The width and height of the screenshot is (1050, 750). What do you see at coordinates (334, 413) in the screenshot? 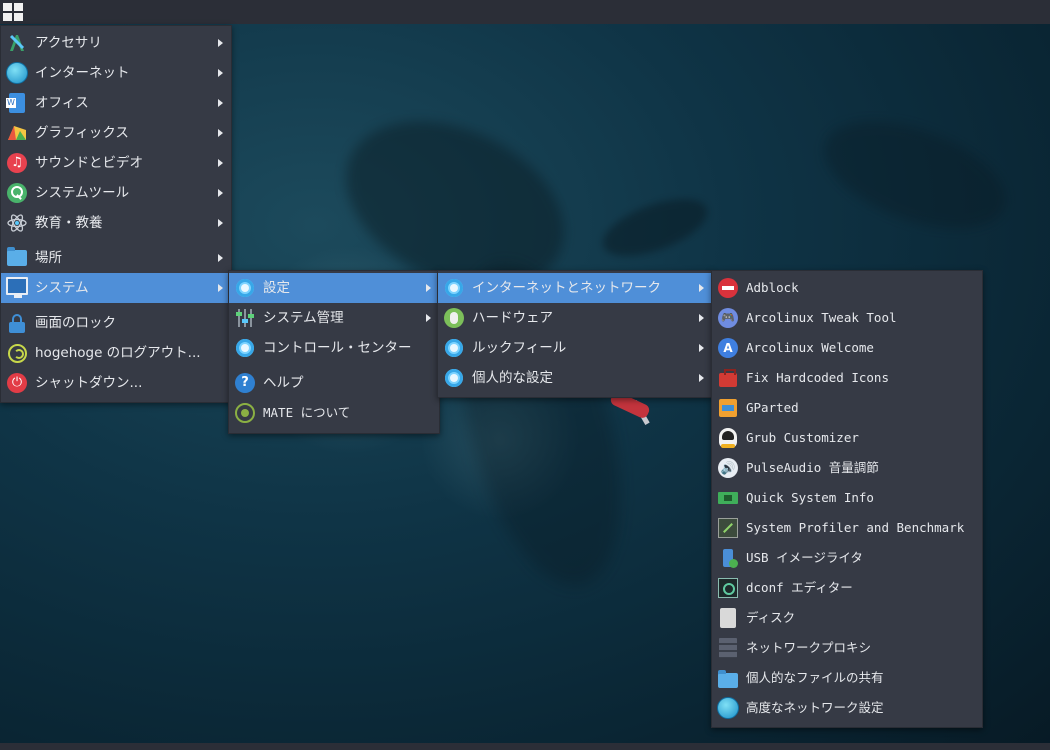
I see `menu-item-about-mate: MATE について` at bounding box center [334, 413].